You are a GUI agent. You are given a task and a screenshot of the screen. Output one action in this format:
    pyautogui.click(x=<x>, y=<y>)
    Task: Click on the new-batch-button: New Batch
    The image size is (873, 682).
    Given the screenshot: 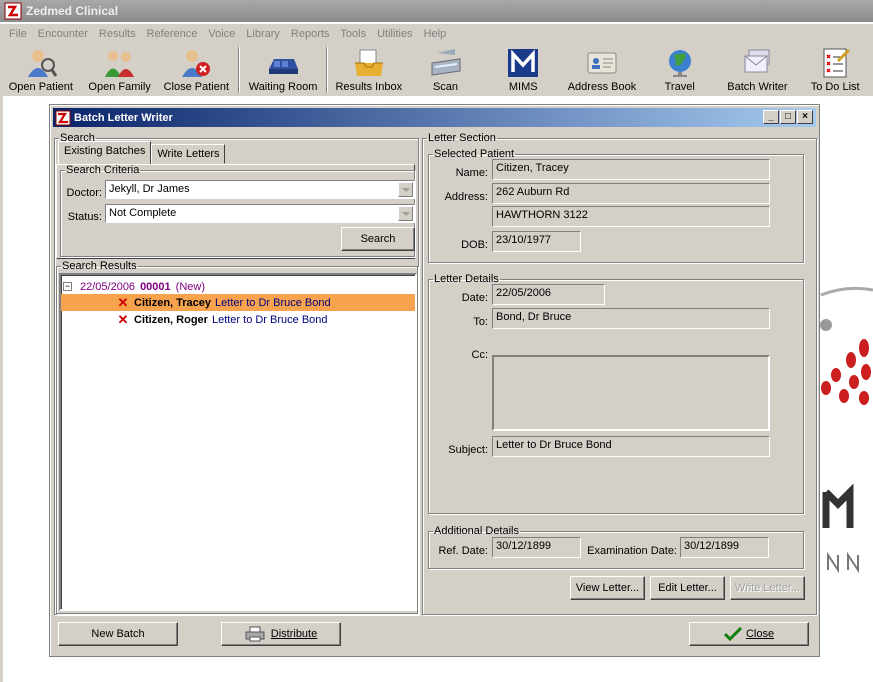 What is the action you would take?
    pyautogui.click(x=118, y=634)
    